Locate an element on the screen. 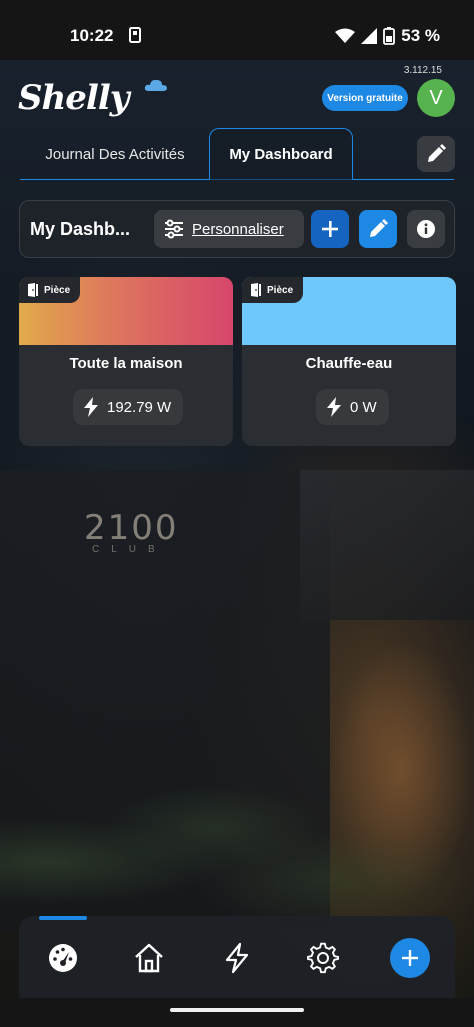 Image resolution: width=474 pixels, height=1027 pixels. status-right: 53 % is located at coordinates (387, 36).